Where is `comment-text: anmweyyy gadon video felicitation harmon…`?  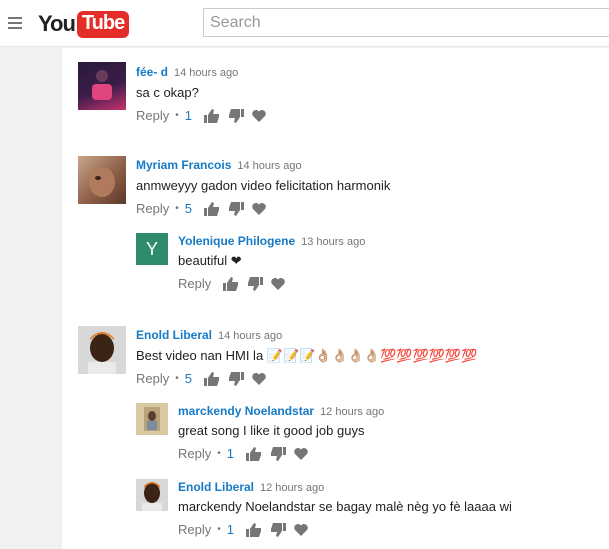 comment-text: anmweyyy gadon video felicitation harmon… is located at coordinates (263, 185).